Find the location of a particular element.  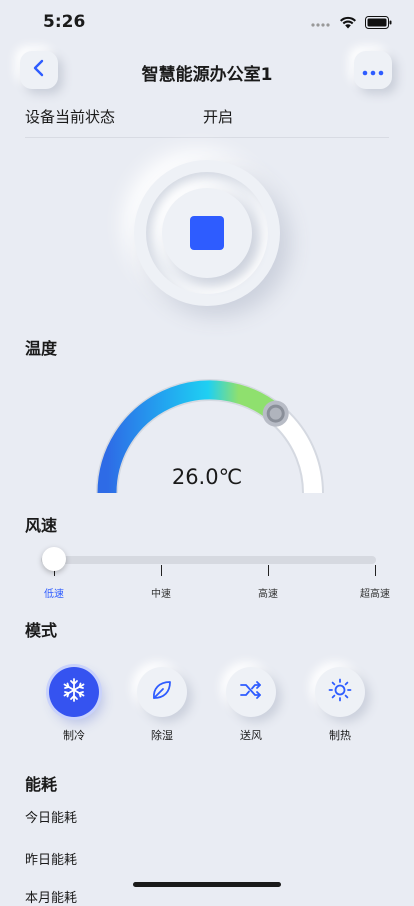

temperature-value: 26.0℃ is located at coordinates (207, 477).